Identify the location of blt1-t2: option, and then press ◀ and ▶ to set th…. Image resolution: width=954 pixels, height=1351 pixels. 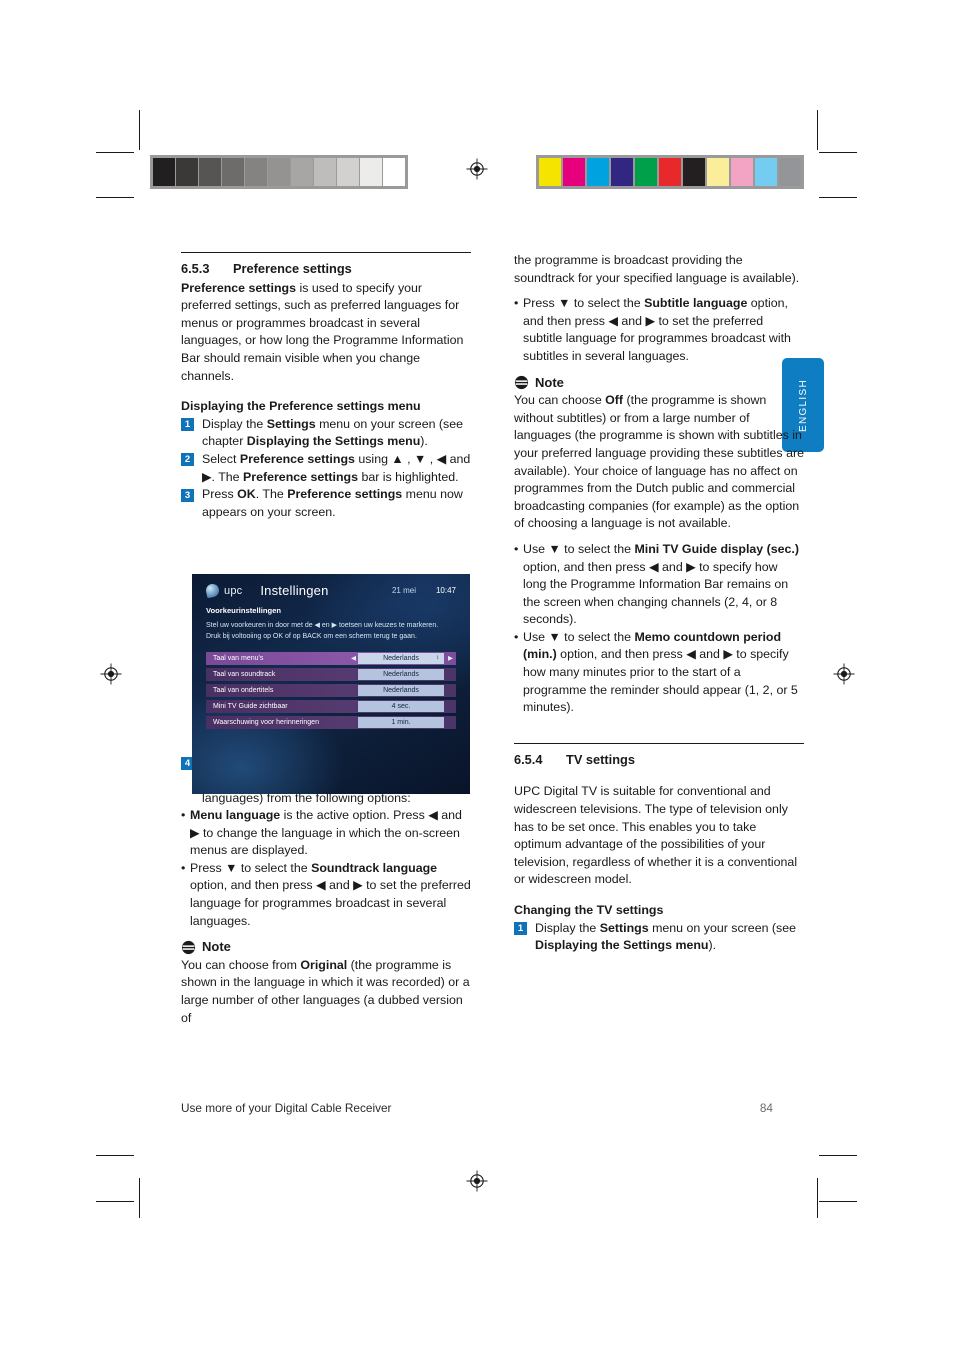
(330, 903).